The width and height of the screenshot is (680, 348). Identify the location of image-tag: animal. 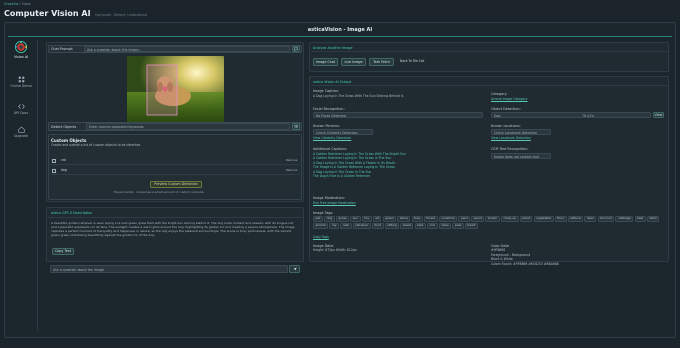
(321, 226).